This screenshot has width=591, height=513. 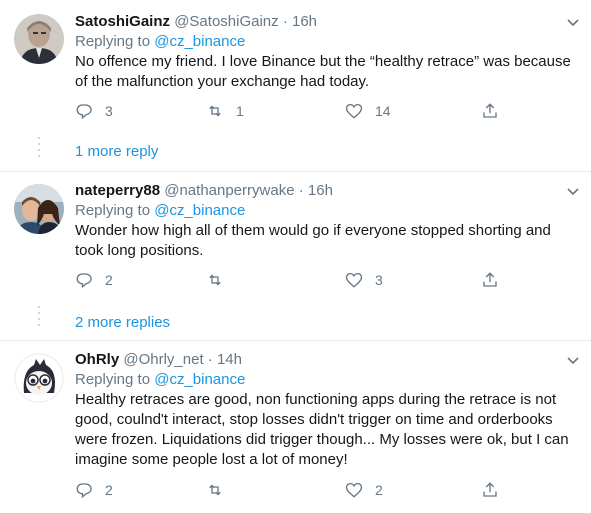 What do you see at coordinates (122, 21) in the screenshot?
I see `display-name: SatoshiGainz` at bounding box center [122, 21].